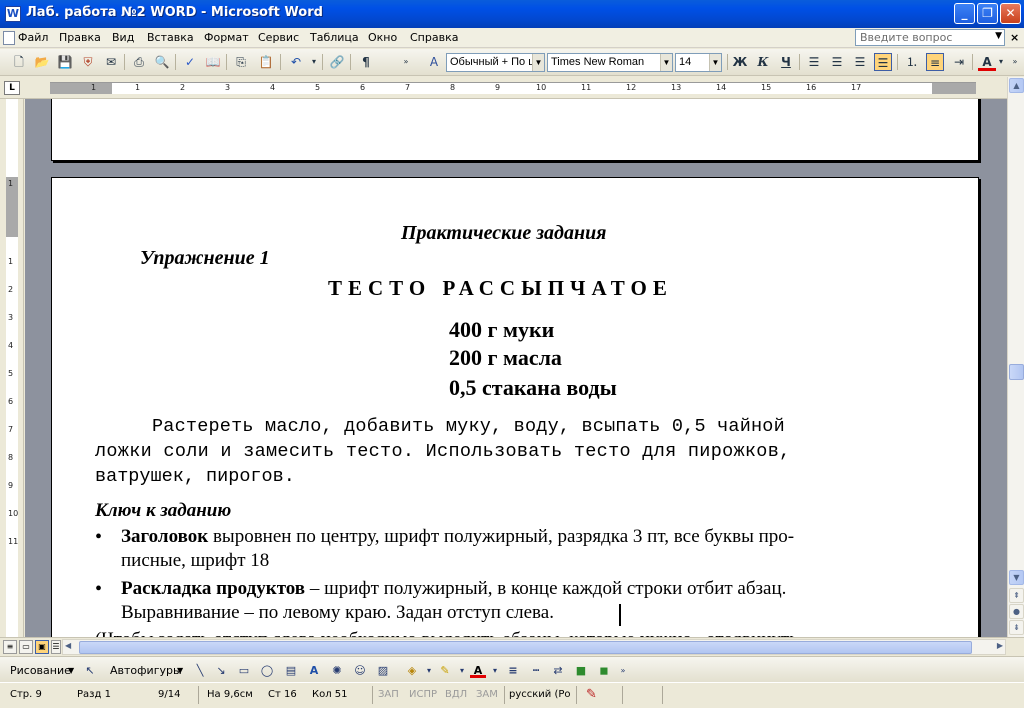 This screenshot has height=708, width=1024. Describe the element at coordinates (26, 647) in the screenshot. I see `web-view-icon: ▭` at that location.